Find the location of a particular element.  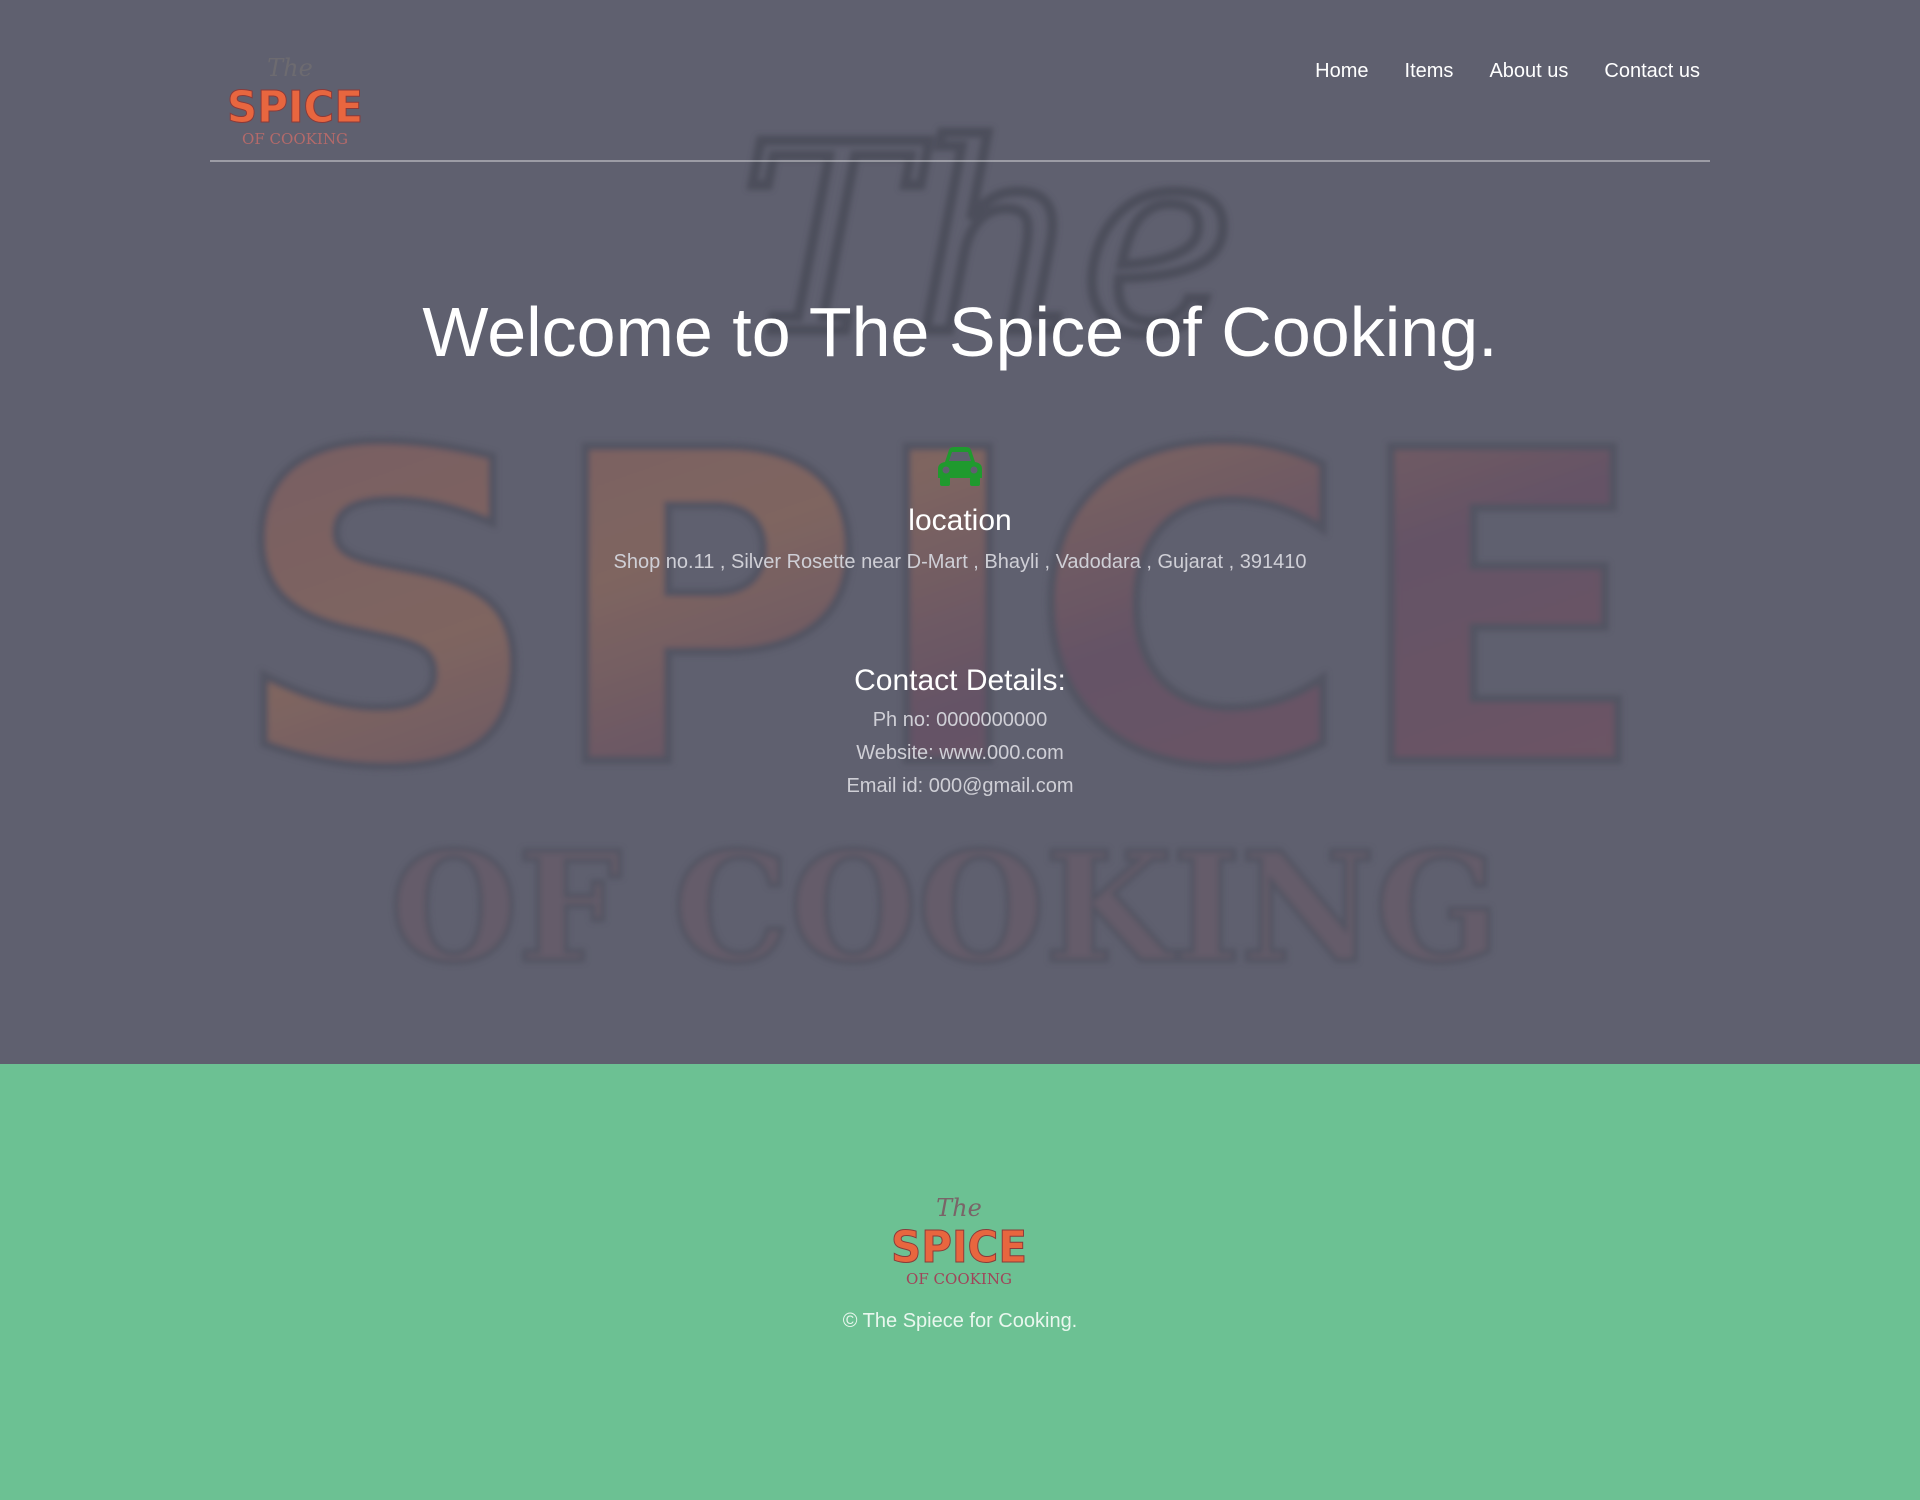

contact-heading: Contact Details: is located at coordinates (960, 680).